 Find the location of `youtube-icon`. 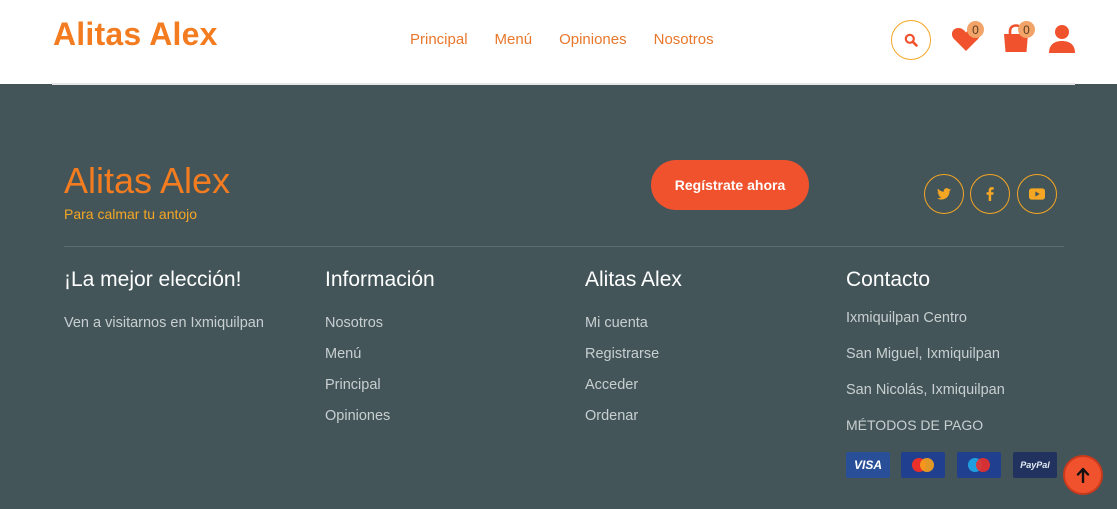

youtube-icon is located at coordinates (1037, 194).